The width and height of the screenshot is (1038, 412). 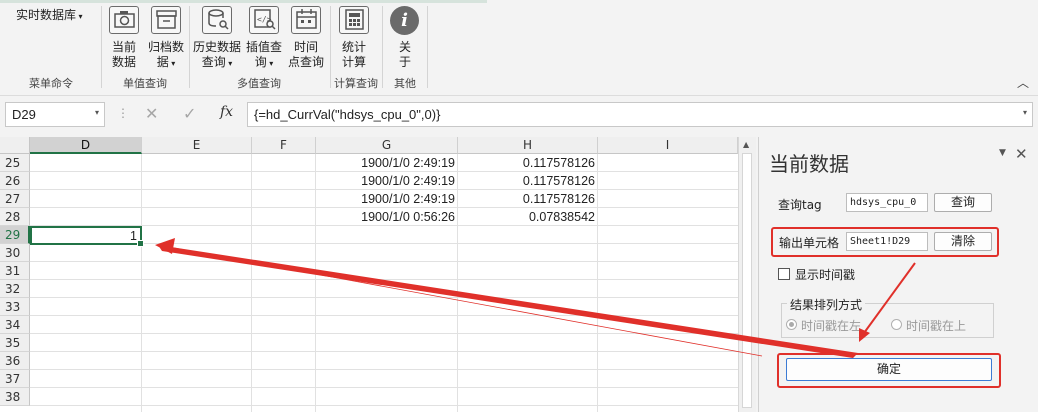 What do you see at coordinates (889, 298) in the screenshot?
I see `annotation-down-arrow` at bounding box center [889, 298].